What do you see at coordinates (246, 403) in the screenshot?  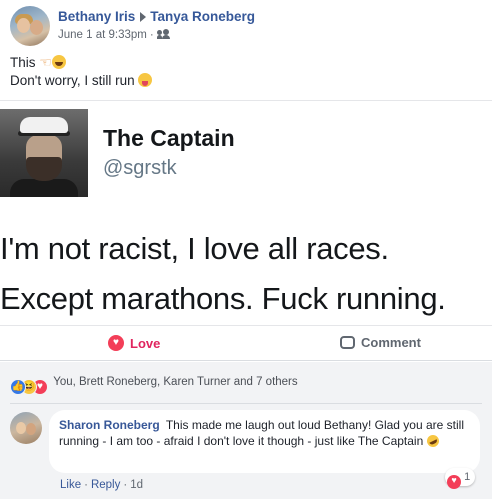 I see `footer-divider` at bounding box center [246, 403].